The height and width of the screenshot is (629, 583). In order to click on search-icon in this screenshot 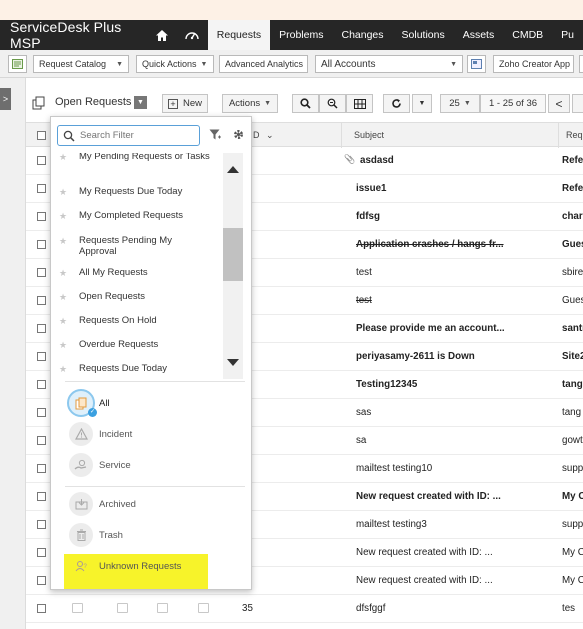, I will do `click(305, 103)`.